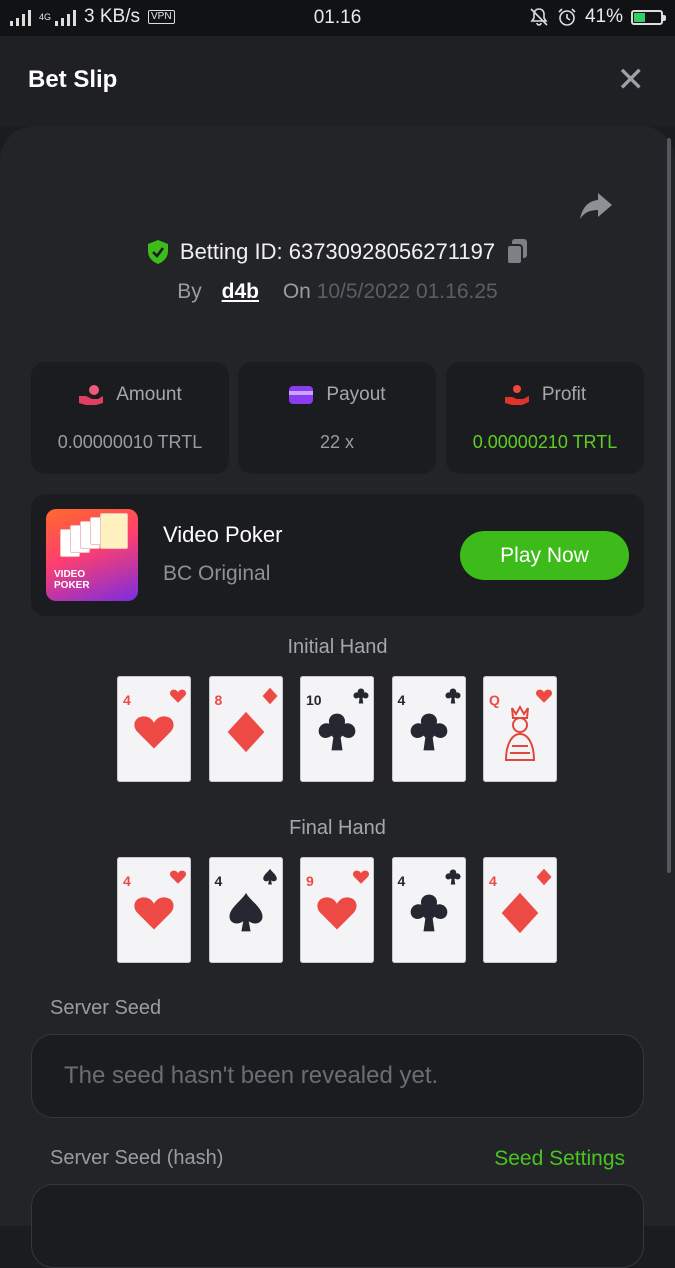  Describe the element at coordinates (544, 555) in the screenshot. I see `play-now-button: Play Now` at that location.